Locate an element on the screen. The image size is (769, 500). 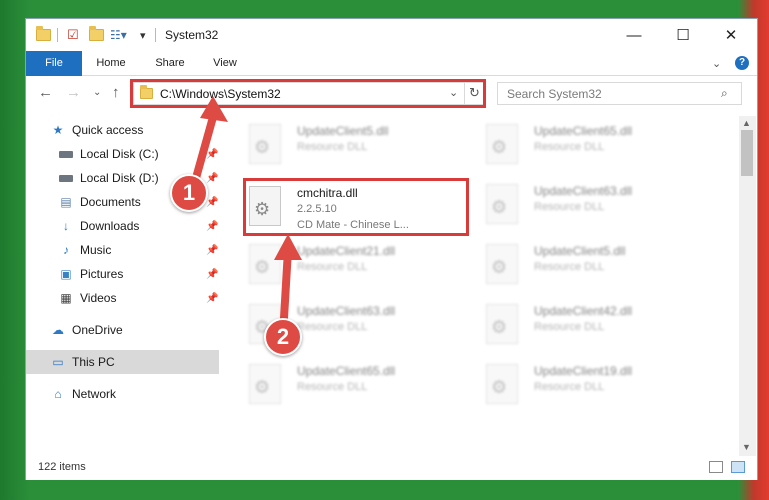
arrow-one is located at coordinates (205, 144).